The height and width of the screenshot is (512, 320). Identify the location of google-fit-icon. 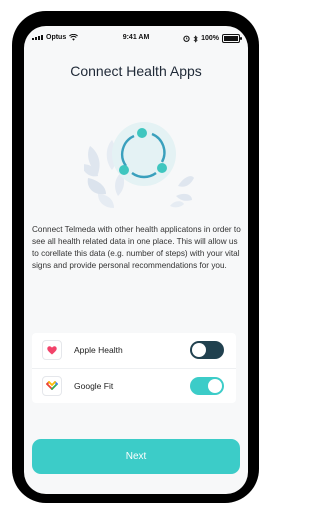
(52, 386).